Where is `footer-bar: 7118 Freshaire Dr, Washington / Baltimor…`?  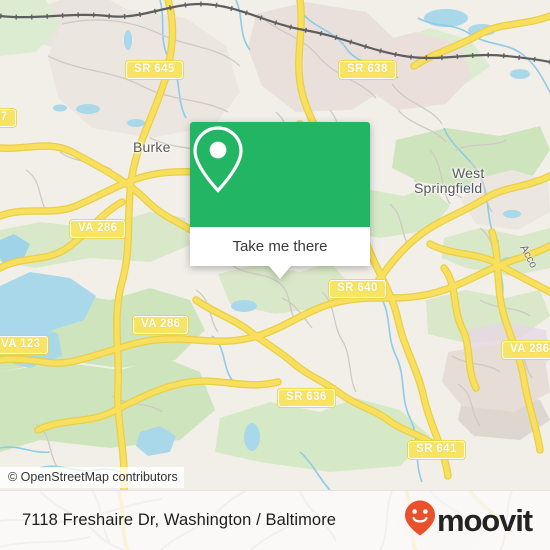
footer-bar: 7118 Freshaire Dr, Washington / Baltimor… is located at coordinates (275, 520).